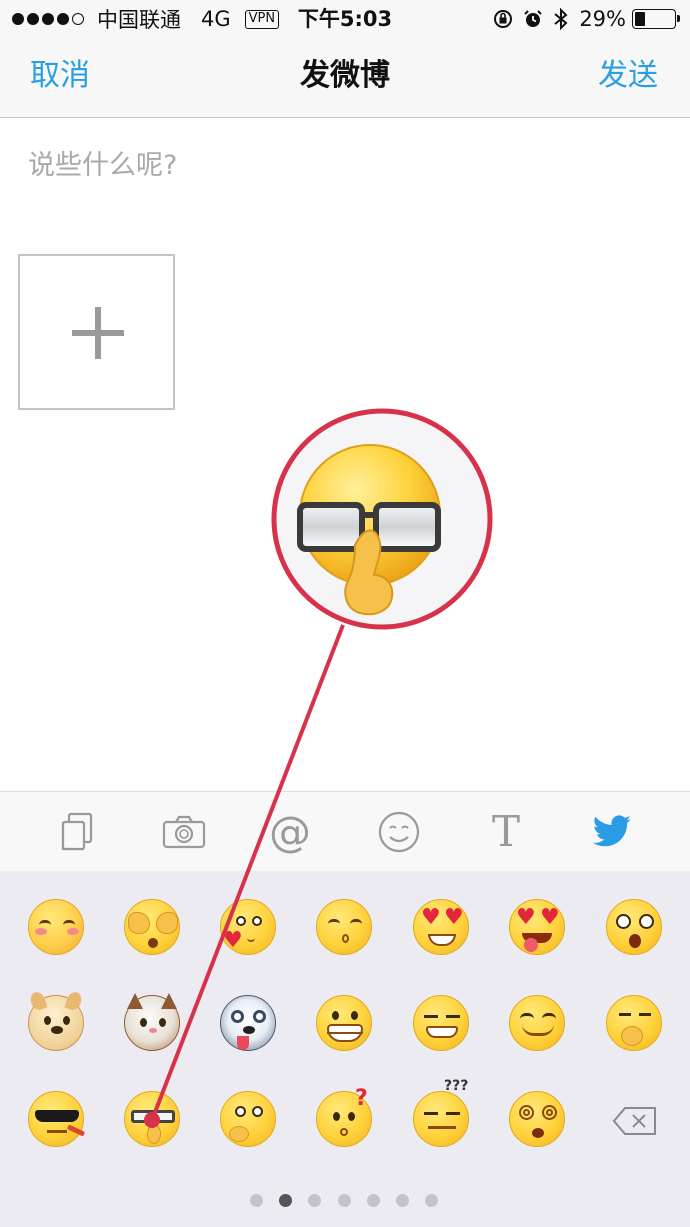  Describe the element at coordinates (285, 1200) in the screenshot. I see `page-dot-active` at that location.